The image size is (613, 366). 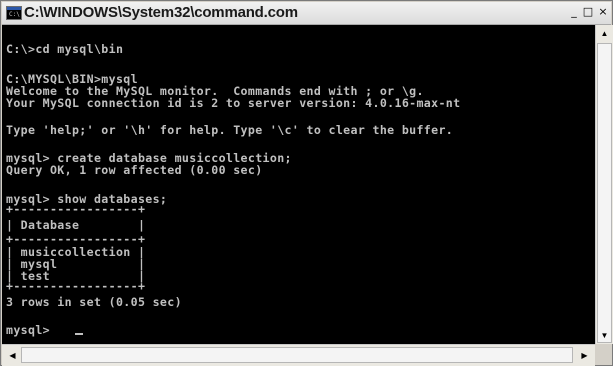 I want to click on console-line: Query OK, 1 row affected (0.00 sec), so click(x=134, y=170).